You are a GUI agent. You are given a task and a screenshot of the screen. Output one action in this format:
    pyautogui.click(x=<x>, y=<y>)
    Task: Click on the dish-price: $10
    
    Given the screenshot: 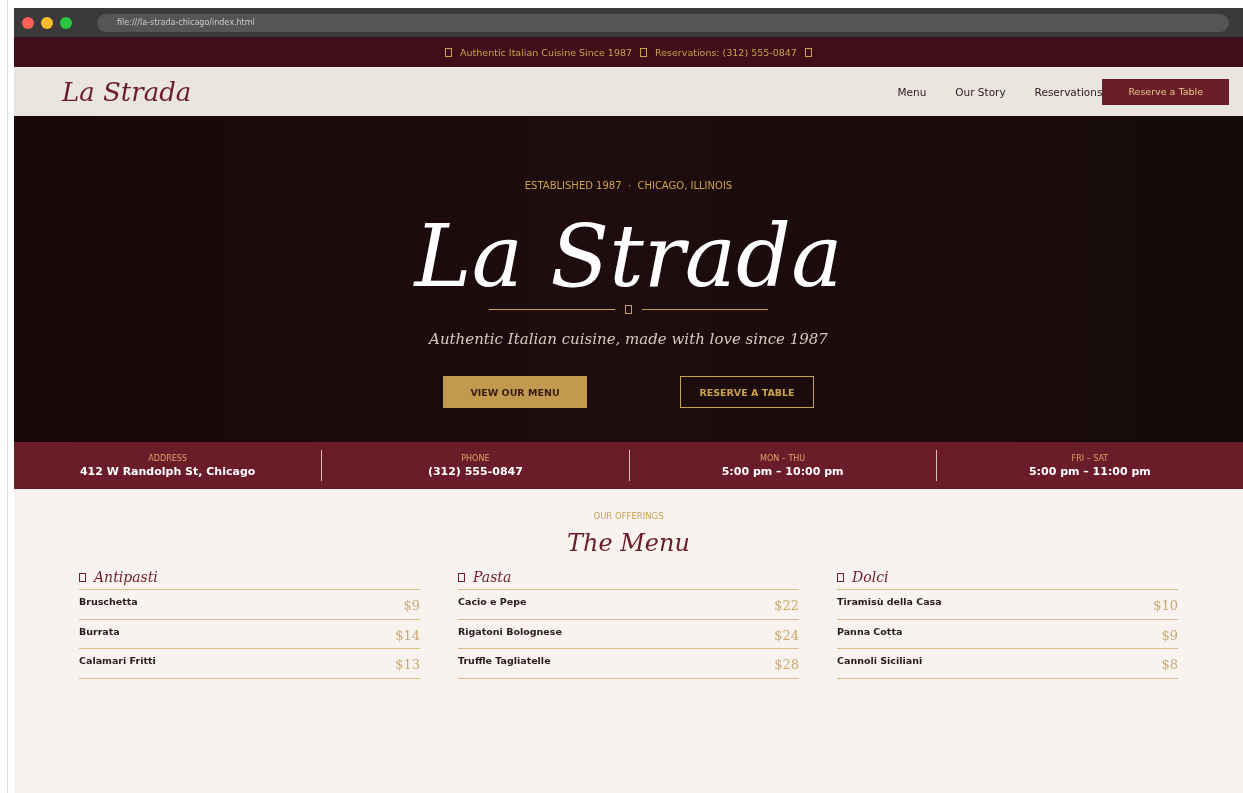 What is the action you would take?
    pyautogui.click(x=1165, y=605)
    